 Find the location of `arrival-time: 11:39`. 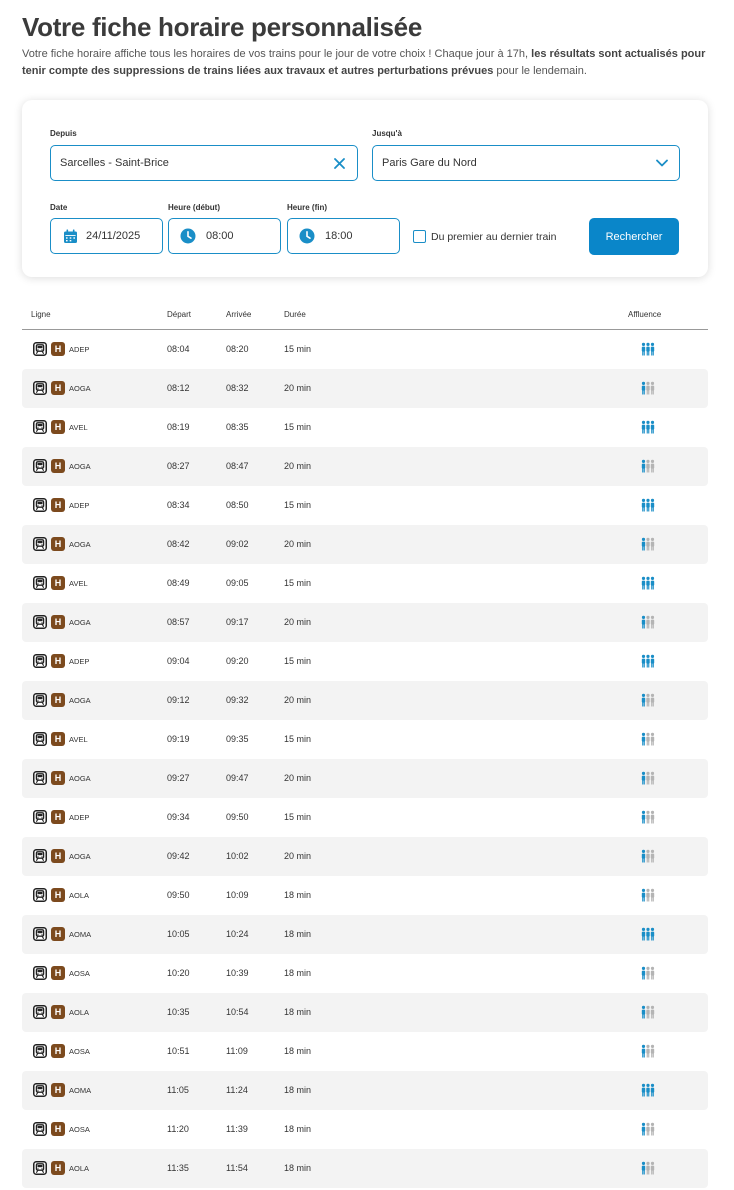

arrival-time: 11:39 is located at coordinates (237, 1129).